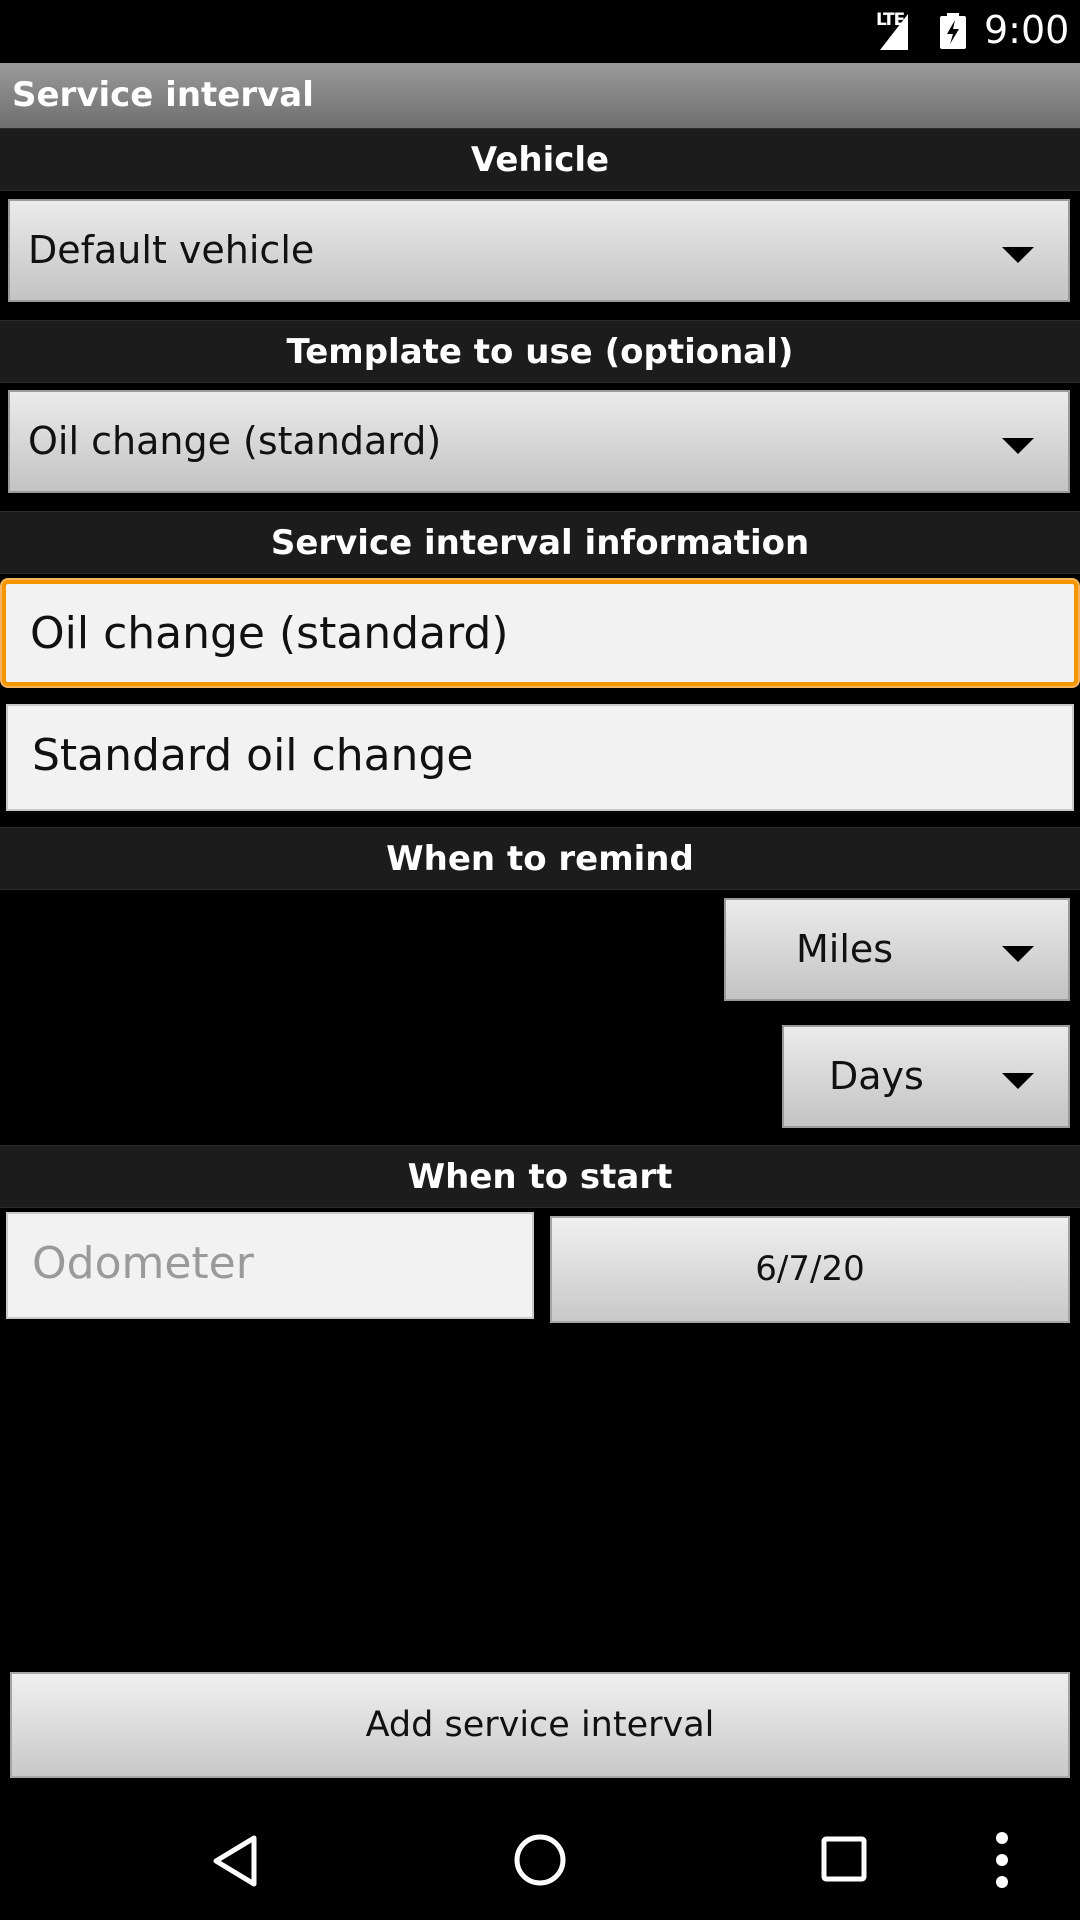  Describe the element at coordinates (845, 949) in the screenshot. I see `distance-unit-value: Miles` at that location.